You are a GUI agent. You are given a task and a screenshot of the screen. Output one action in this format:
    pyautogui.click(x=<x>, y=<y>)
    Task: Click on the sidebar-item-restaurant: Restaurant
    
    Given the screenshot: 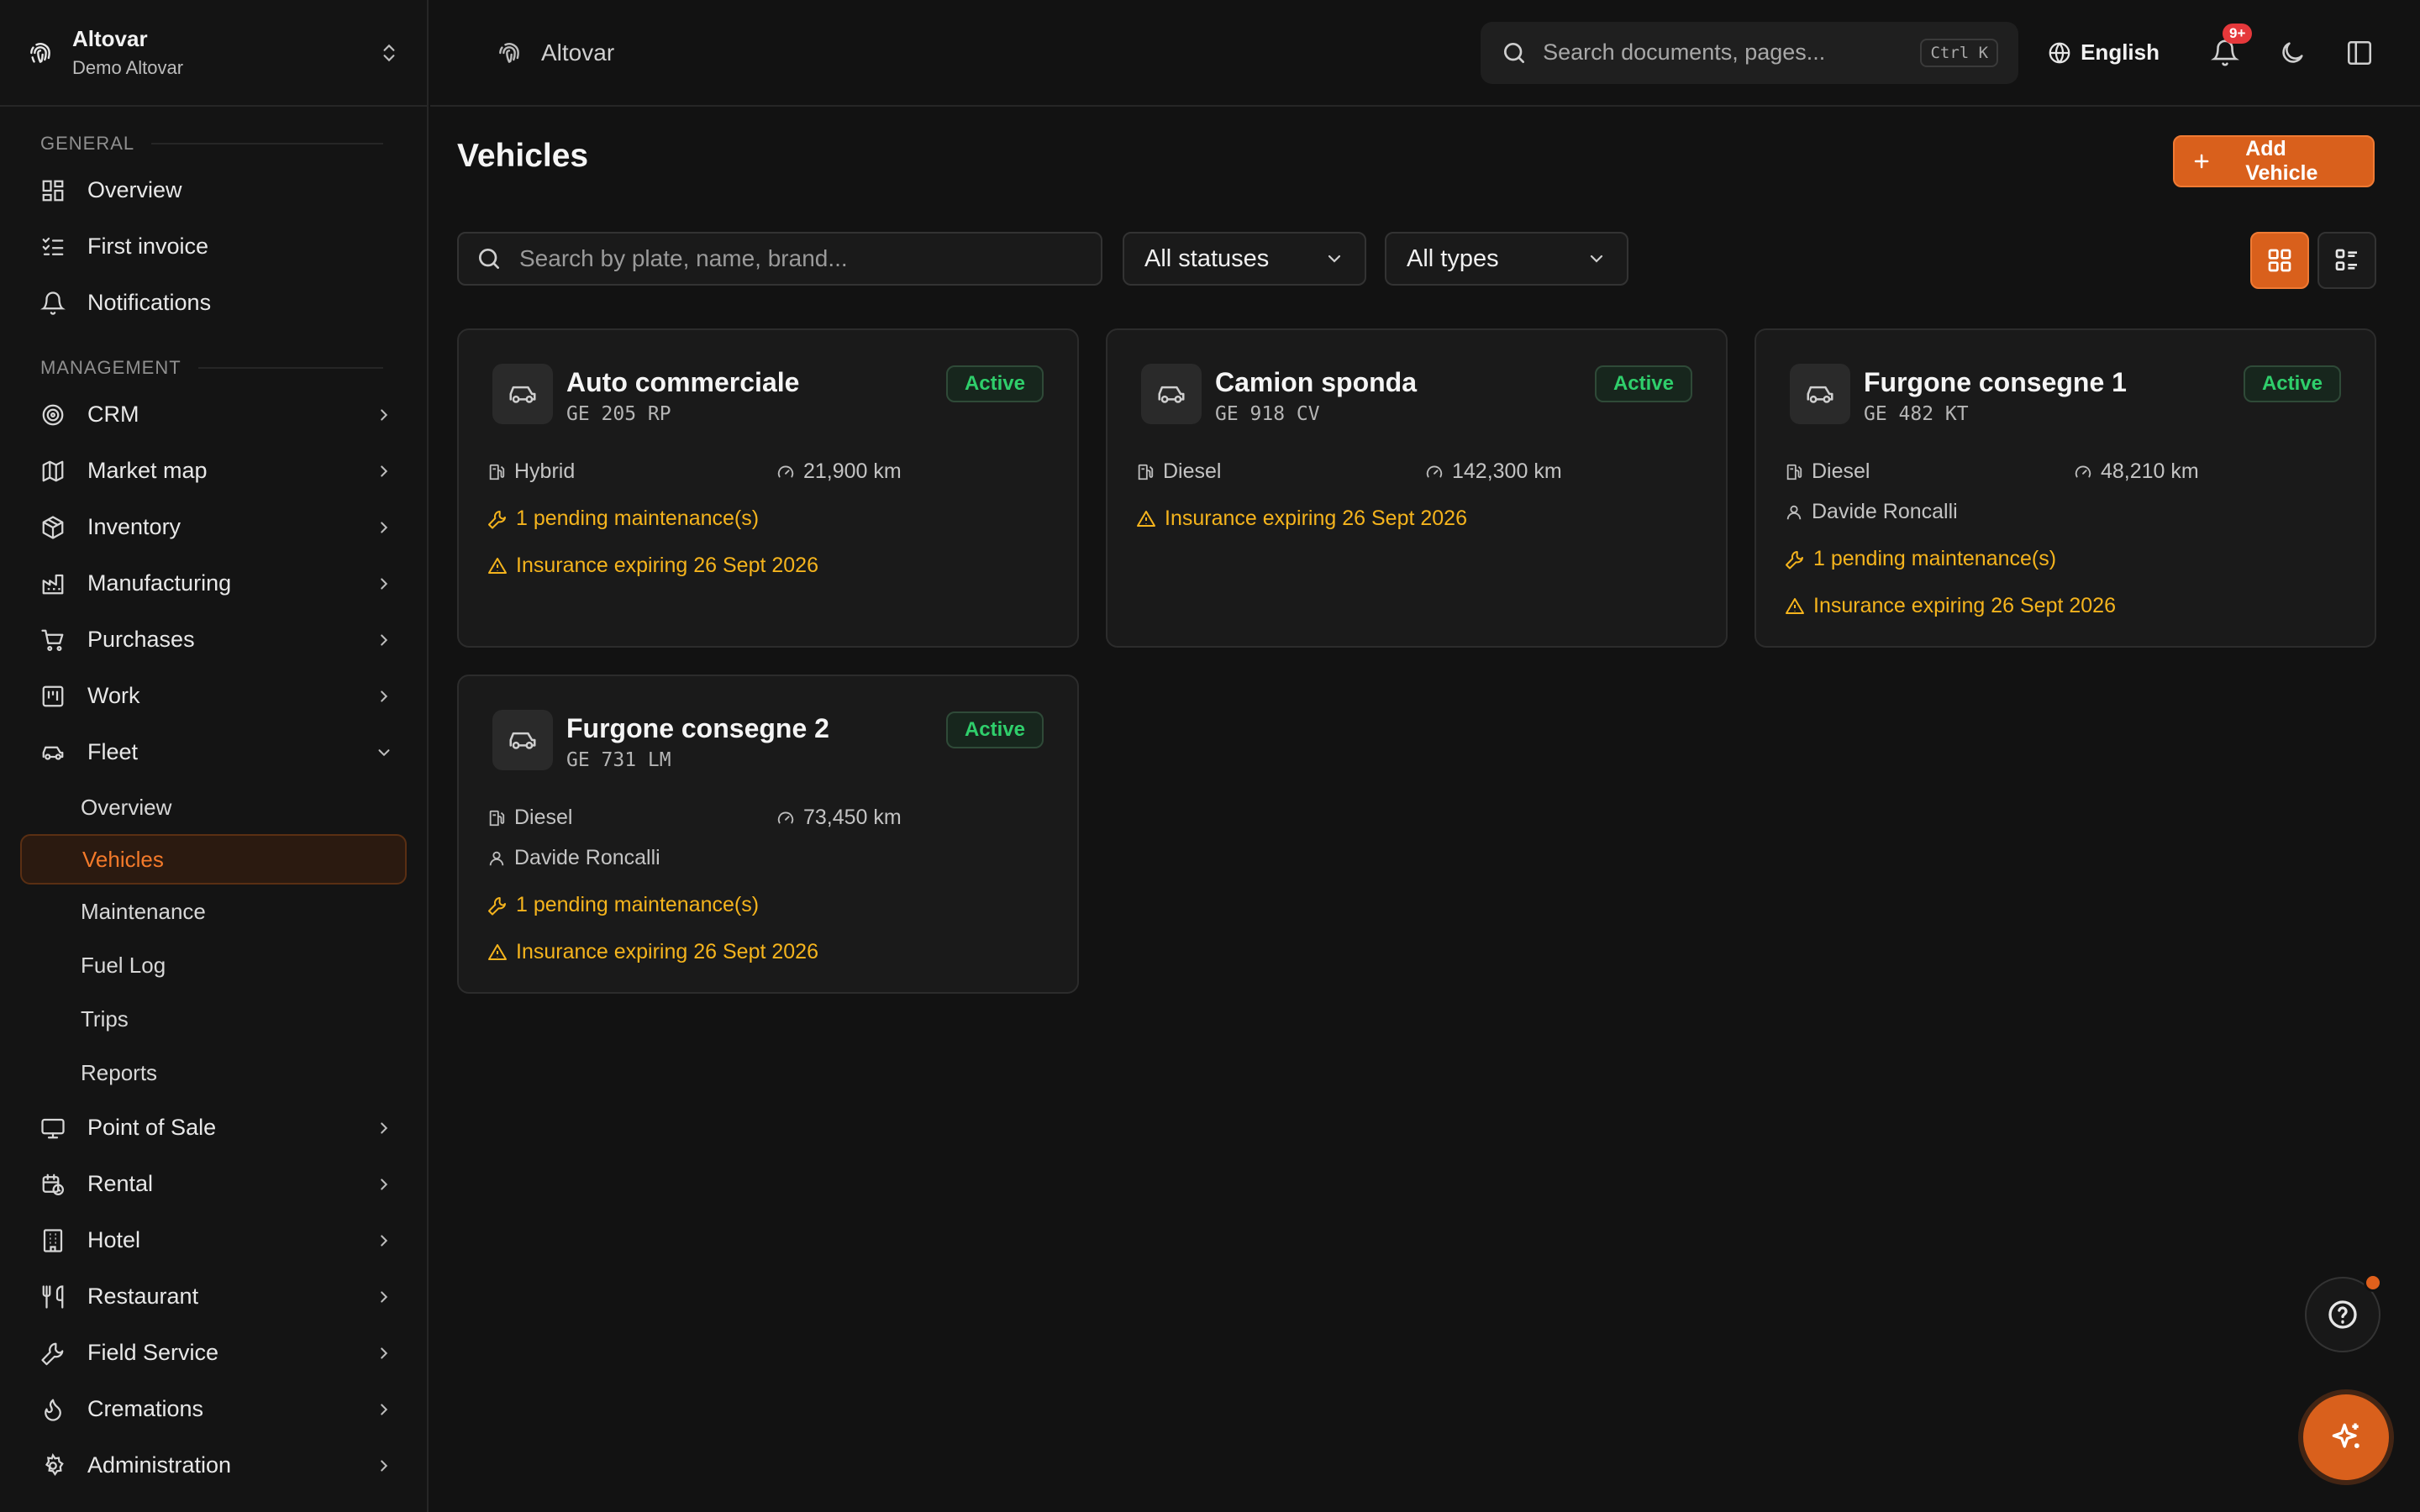 What is the action you would take?
    pyautogui.click(x=214, y=1296)
    